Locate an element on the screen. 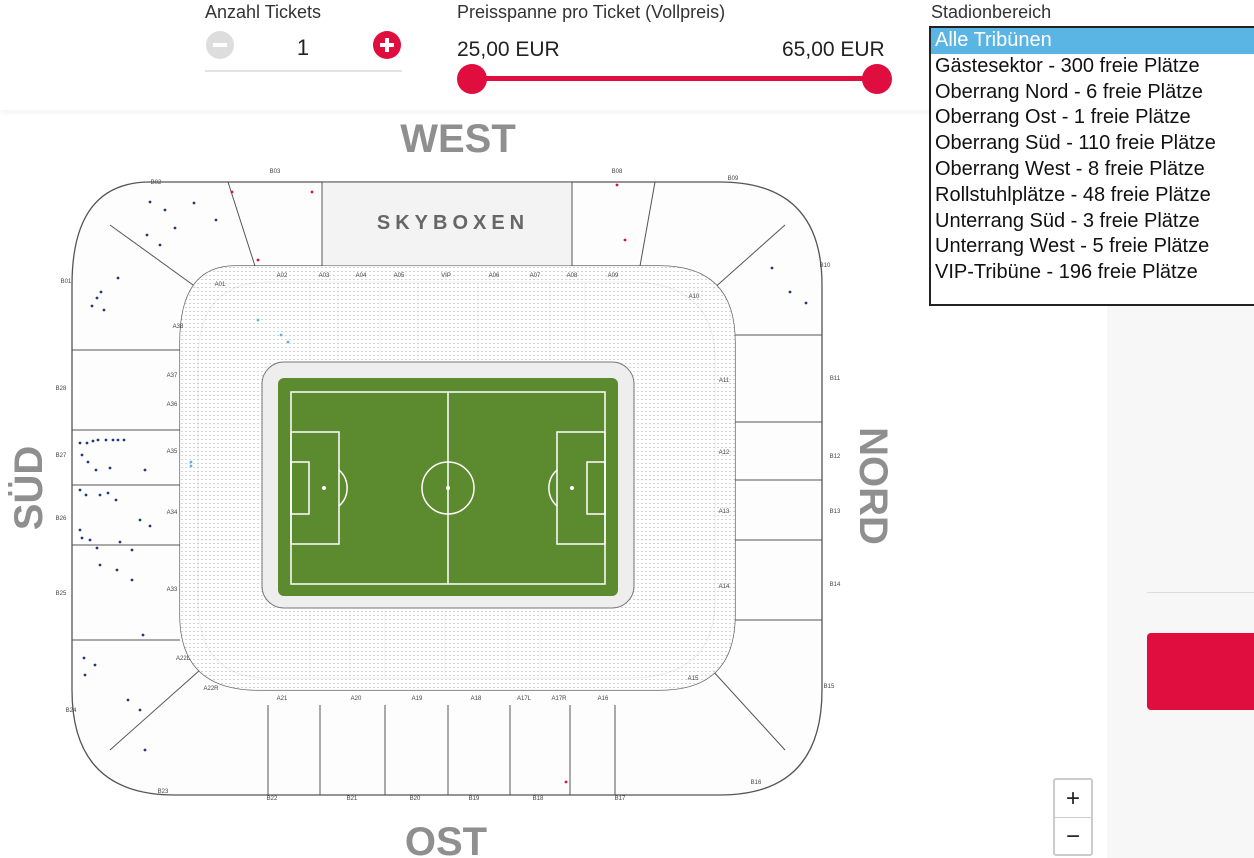 The height and width of the screenshot is (858, 1254). side-panel-divider is located at coordinates (1200, 592).